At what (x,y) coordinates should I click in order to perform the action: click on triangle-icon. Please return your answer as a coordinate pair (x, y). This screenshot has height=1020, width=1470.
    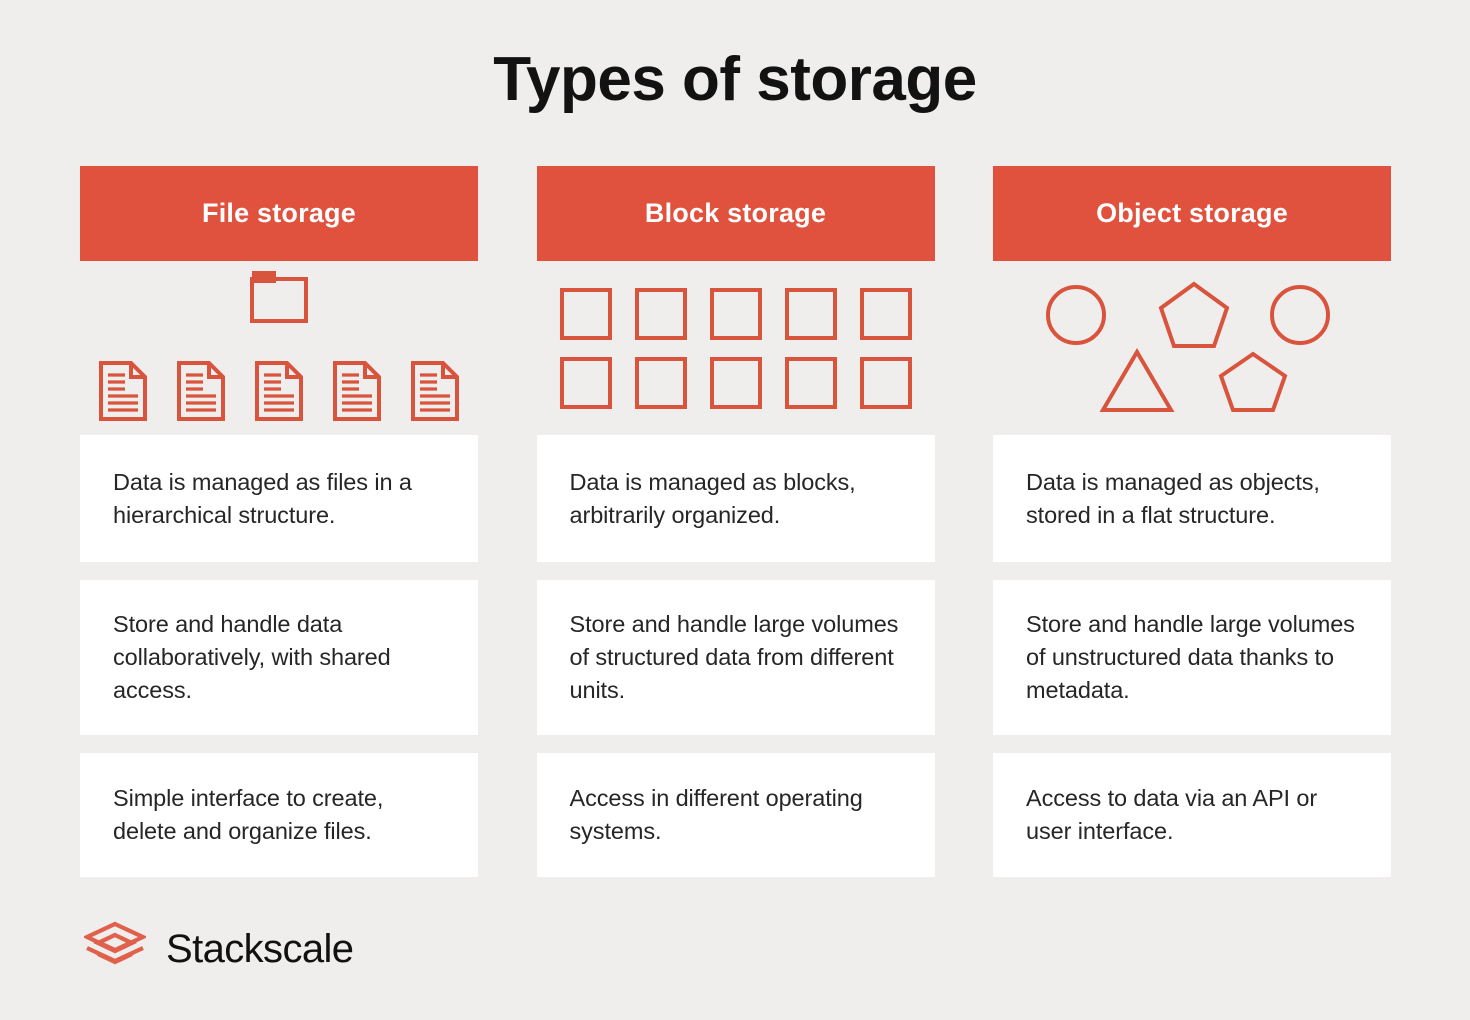
    Looking at the image, I should click on (1137, 383).